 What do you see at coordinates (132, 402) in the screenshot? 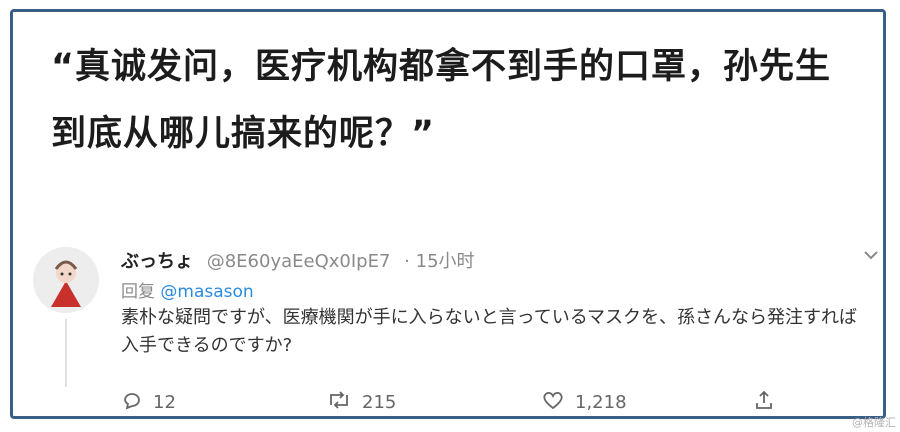
I see `comment-icon` at bounding box center [132, 402].